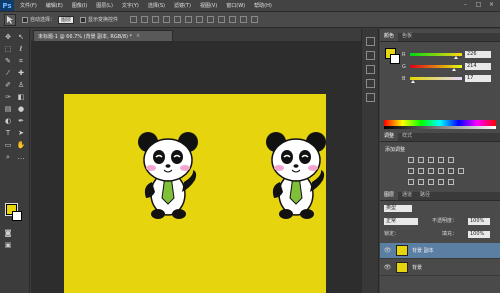  Describe the element at coordinates (491, 5) in the screenshot. I see `close-window-button: ×` at that location.